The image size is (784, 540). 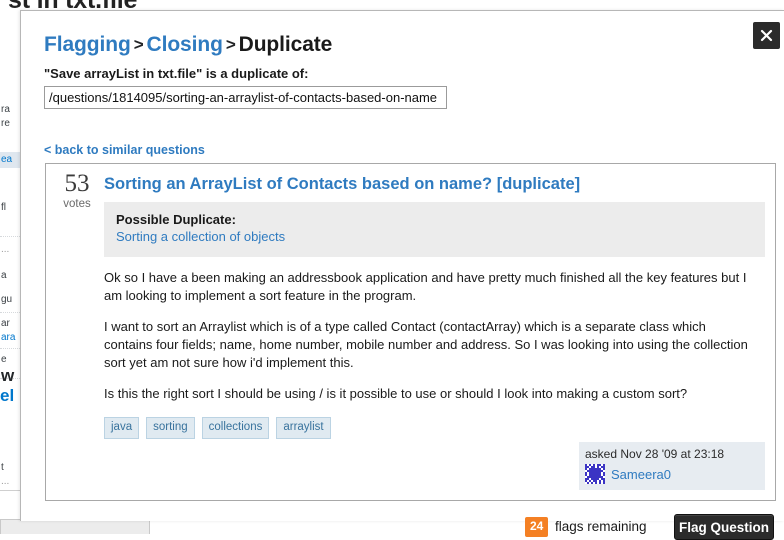 I want to click on background-heading-fragment: w, so click(x=8, y=375).